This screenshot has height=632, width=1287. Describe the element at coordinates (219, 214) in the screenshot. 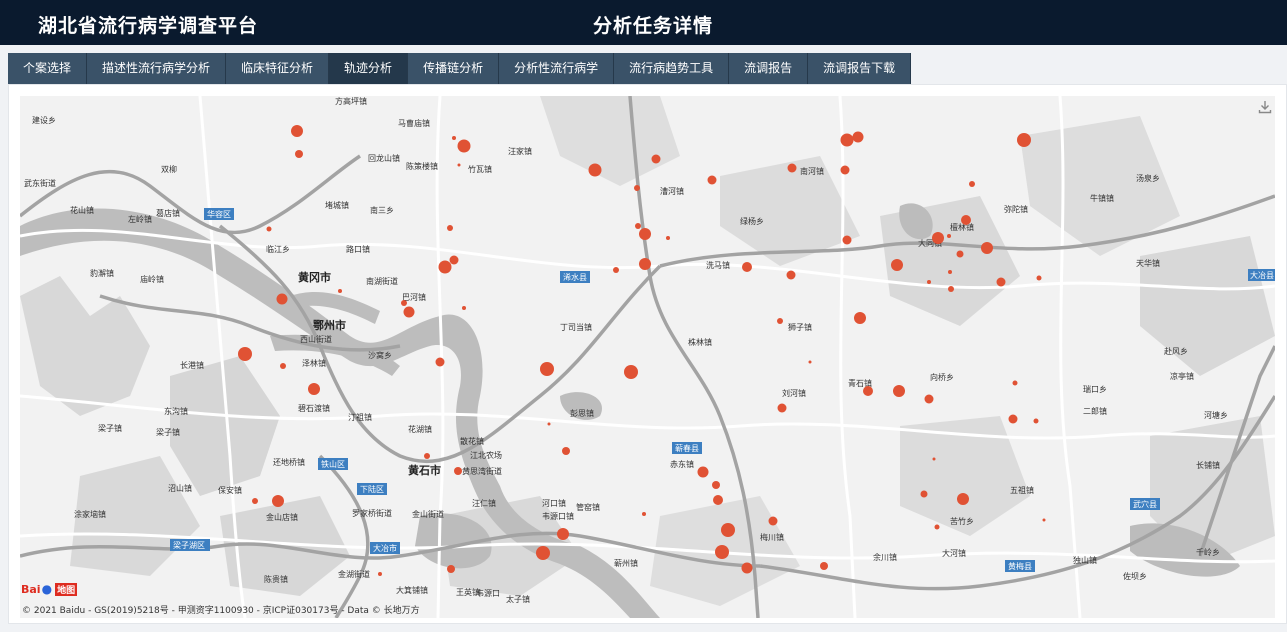

I see `county-label: 华容区` at that location.